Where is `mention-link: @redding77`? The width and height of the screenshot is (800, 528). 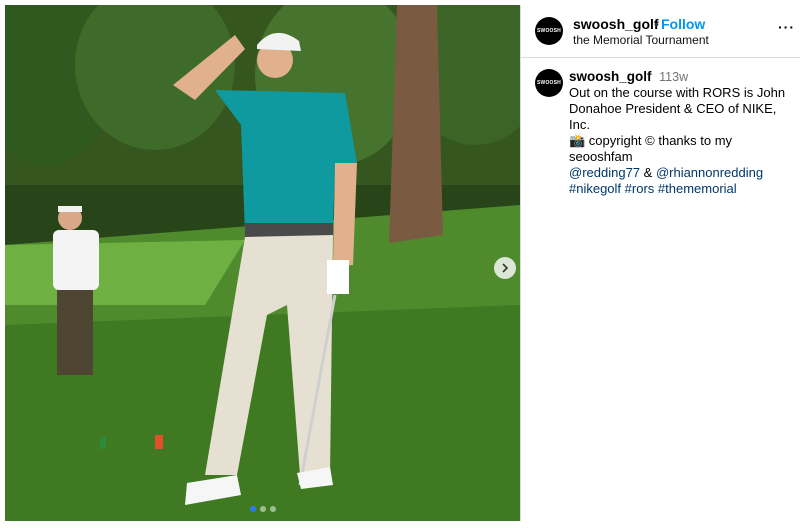
mention-link: @redding77 is located at coordinates (604, 172).